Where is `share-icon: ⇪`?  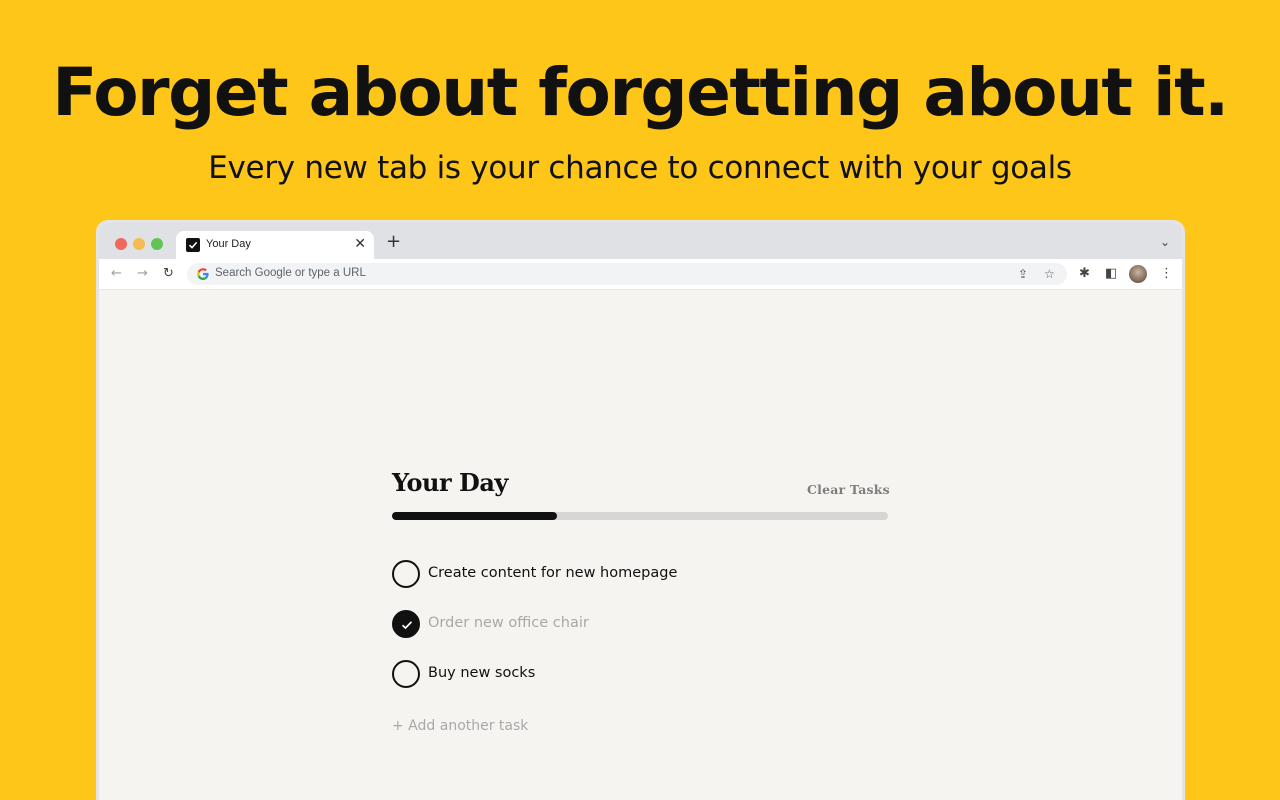
share-icon: ⇪ is located at coordinates (1023, 274).